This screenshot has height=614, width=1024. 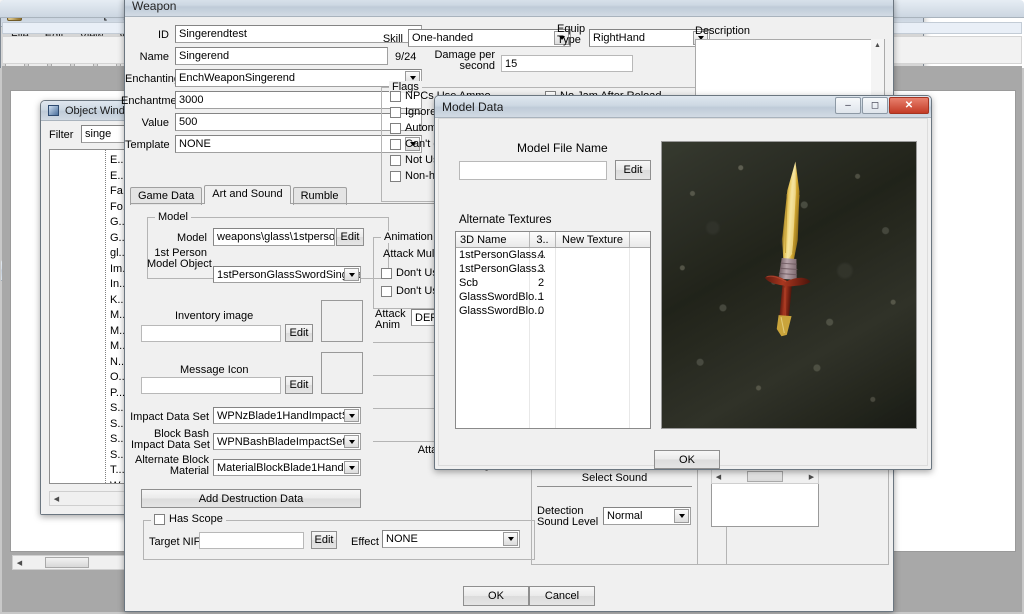 What do you see at coordinates (211, 385) in the screenshot?
I see `message-icon-input` at bounding box center [211, 385].